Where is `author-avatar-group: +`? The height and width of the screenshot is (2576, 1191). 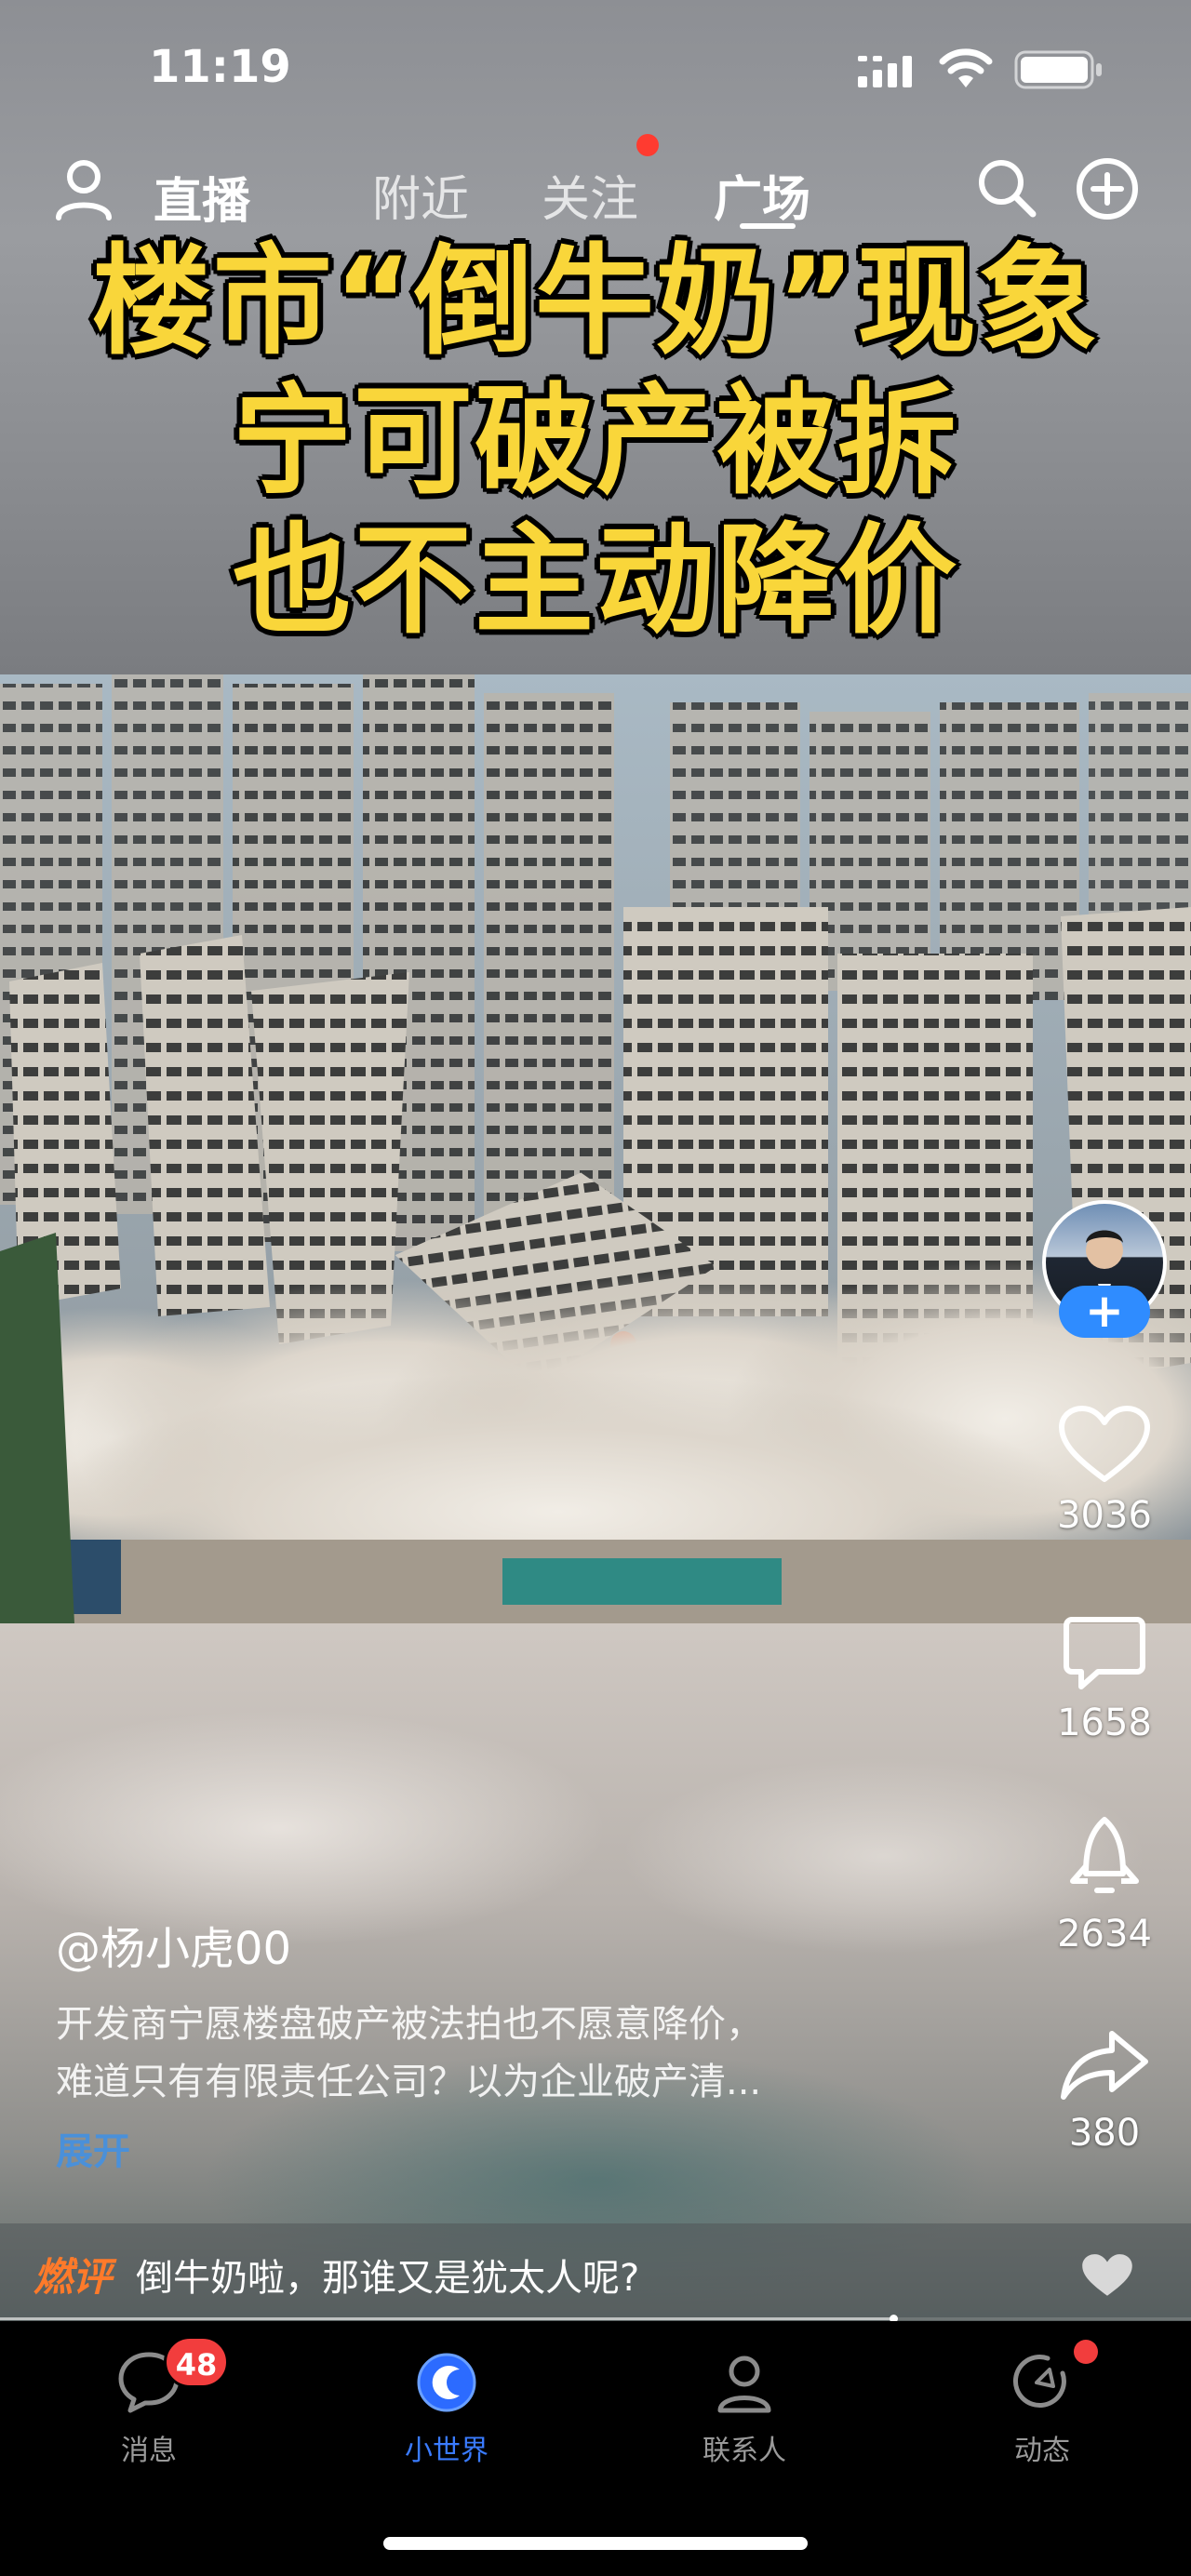
author-avatar-group: + is located at coordinates (1104, 1269).